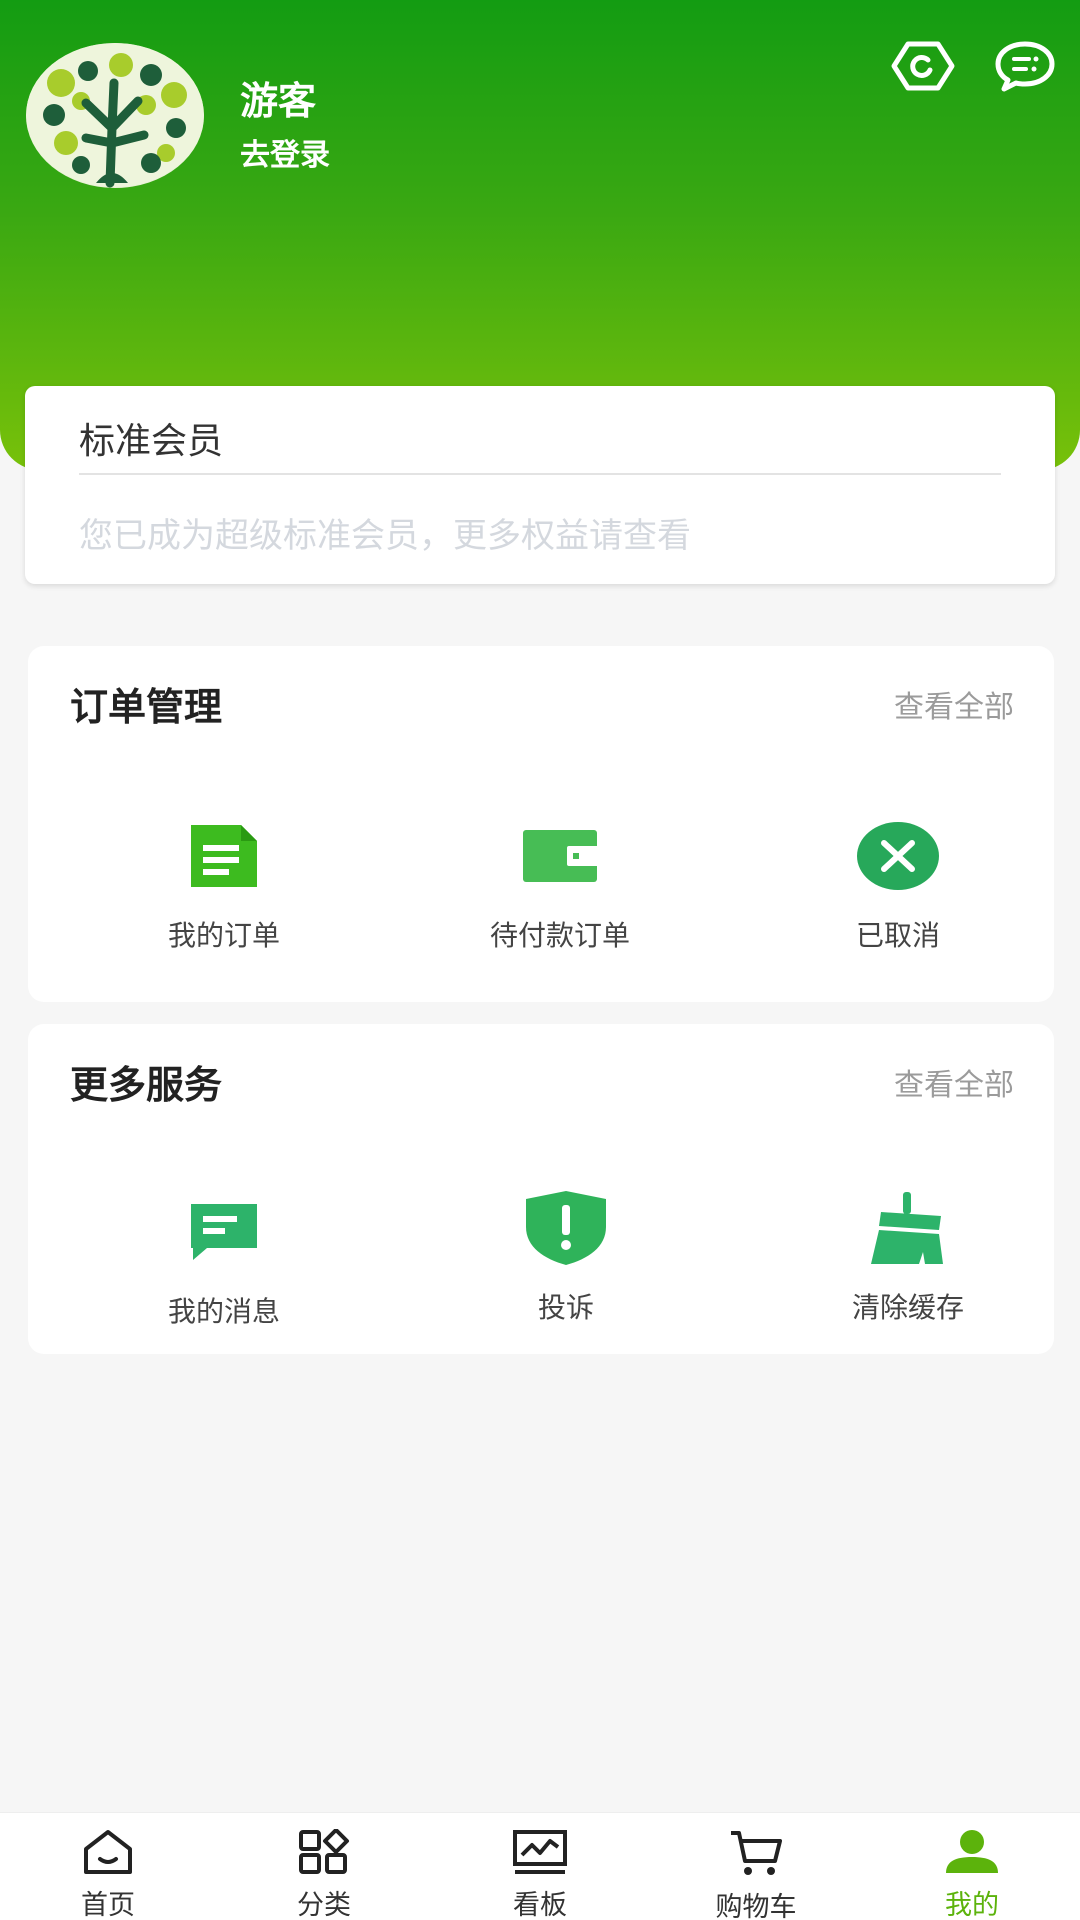 The image size is (1080, 1920). Describe the element at coordinates (146, 707) in the screenshot. I see `section-title: 订单管理` at that location.